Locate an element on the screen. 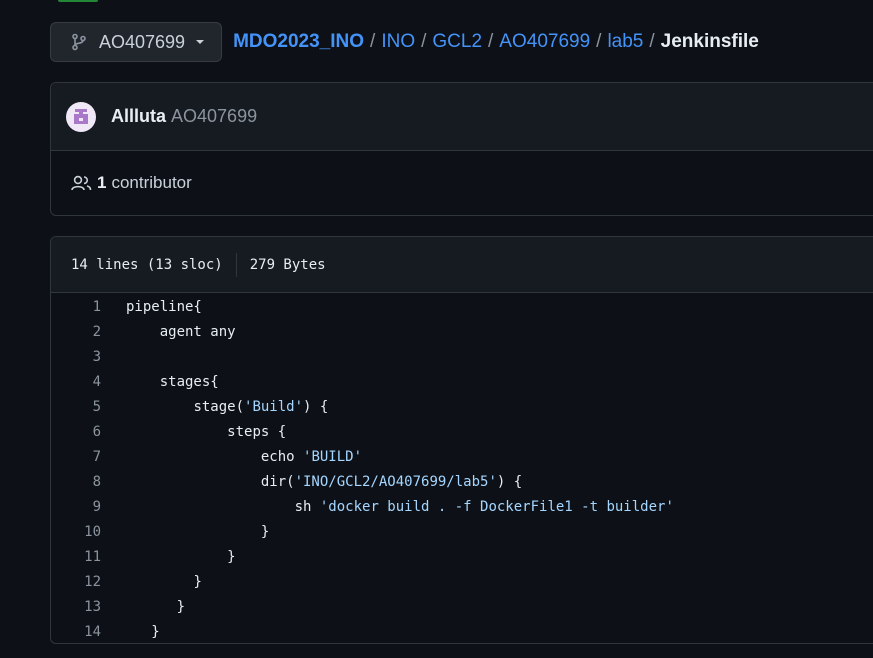 Image resolution: width=873 pixels, height=658 pixels. line-number: 13 is located at coordinates (76, 607).